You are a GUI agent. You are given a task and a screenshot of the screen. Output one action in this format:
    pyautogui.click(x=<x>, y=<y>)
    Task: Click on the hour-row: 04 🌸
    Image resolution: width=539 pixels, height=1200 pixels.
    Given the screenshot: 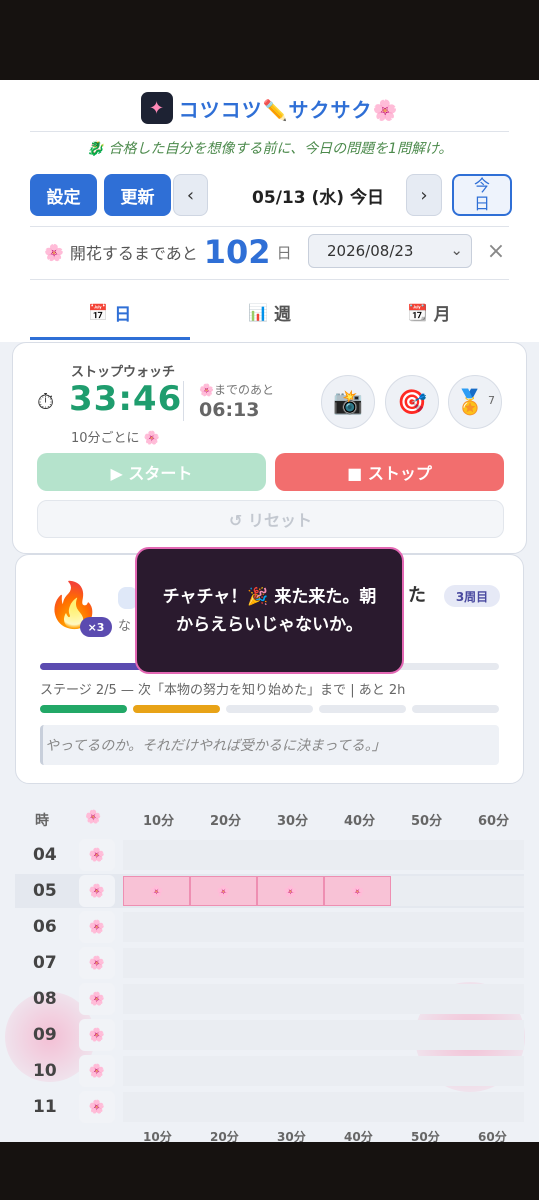 What is the action you would take?
    pyautogui.click(x=269, y=855)
    